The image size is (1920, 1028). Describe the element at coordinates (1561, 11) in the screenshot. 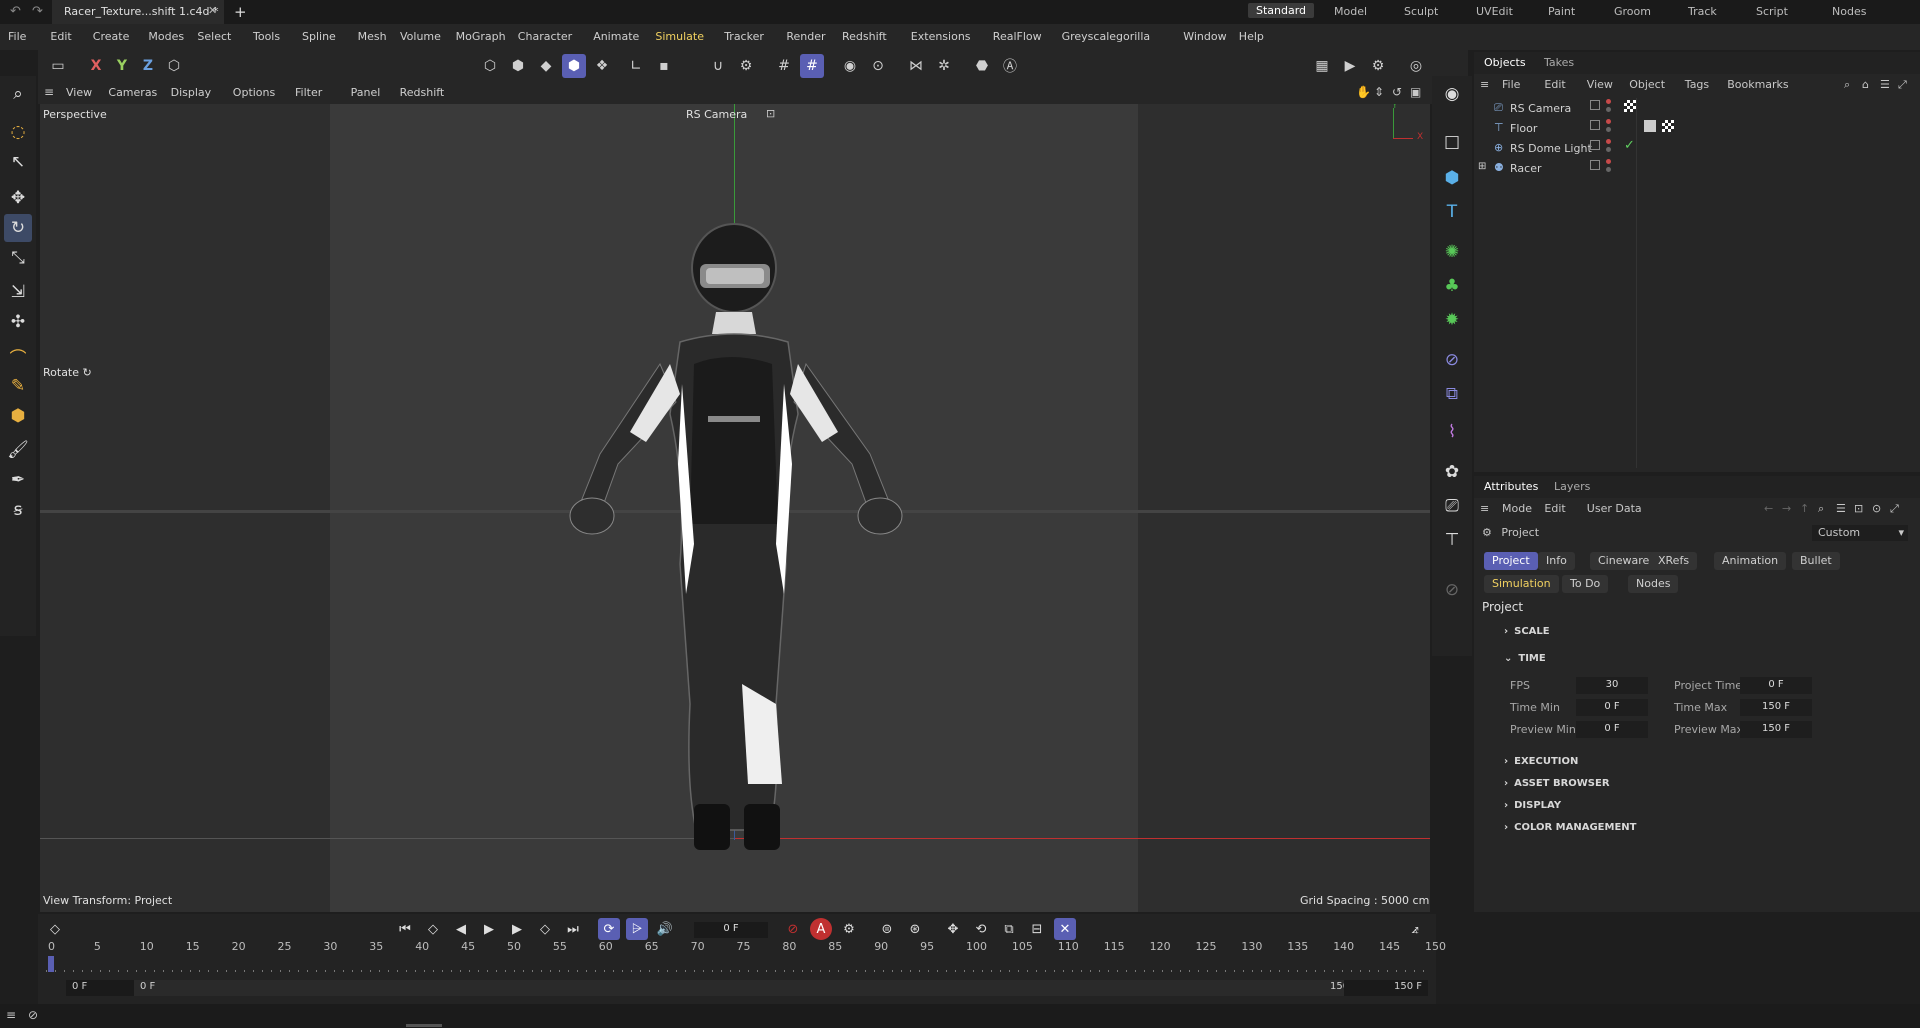

I see `layout-tab-paint: Paint` at that location.